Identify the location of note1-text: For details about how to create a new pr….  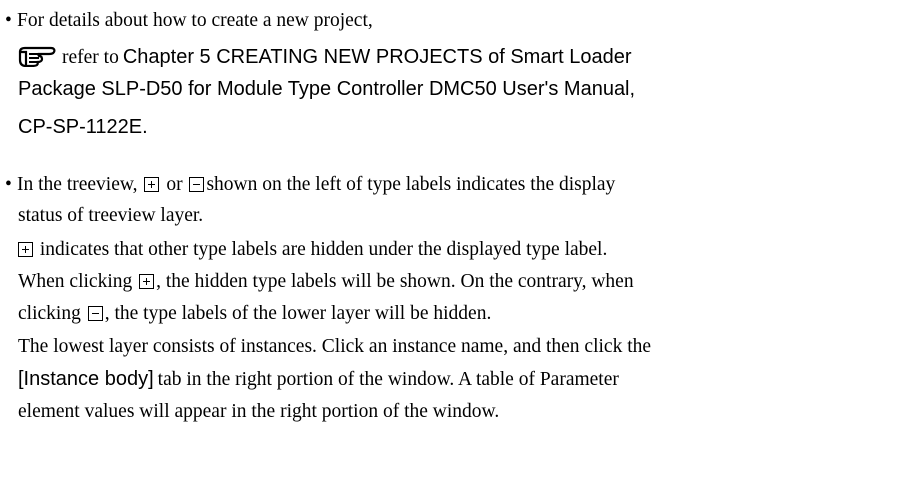
(195, 20).